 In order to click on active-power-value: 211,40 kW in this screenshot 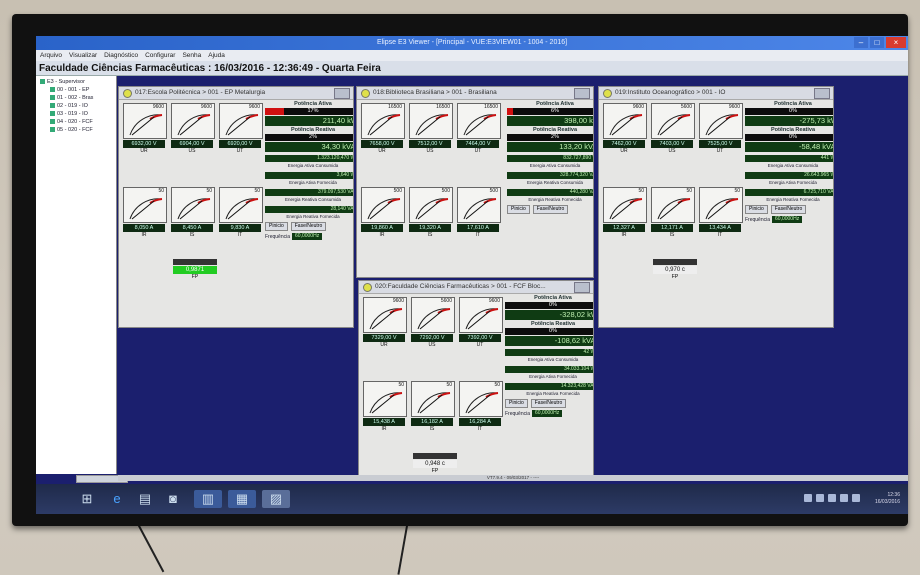, I will do `click(309, 121)`.